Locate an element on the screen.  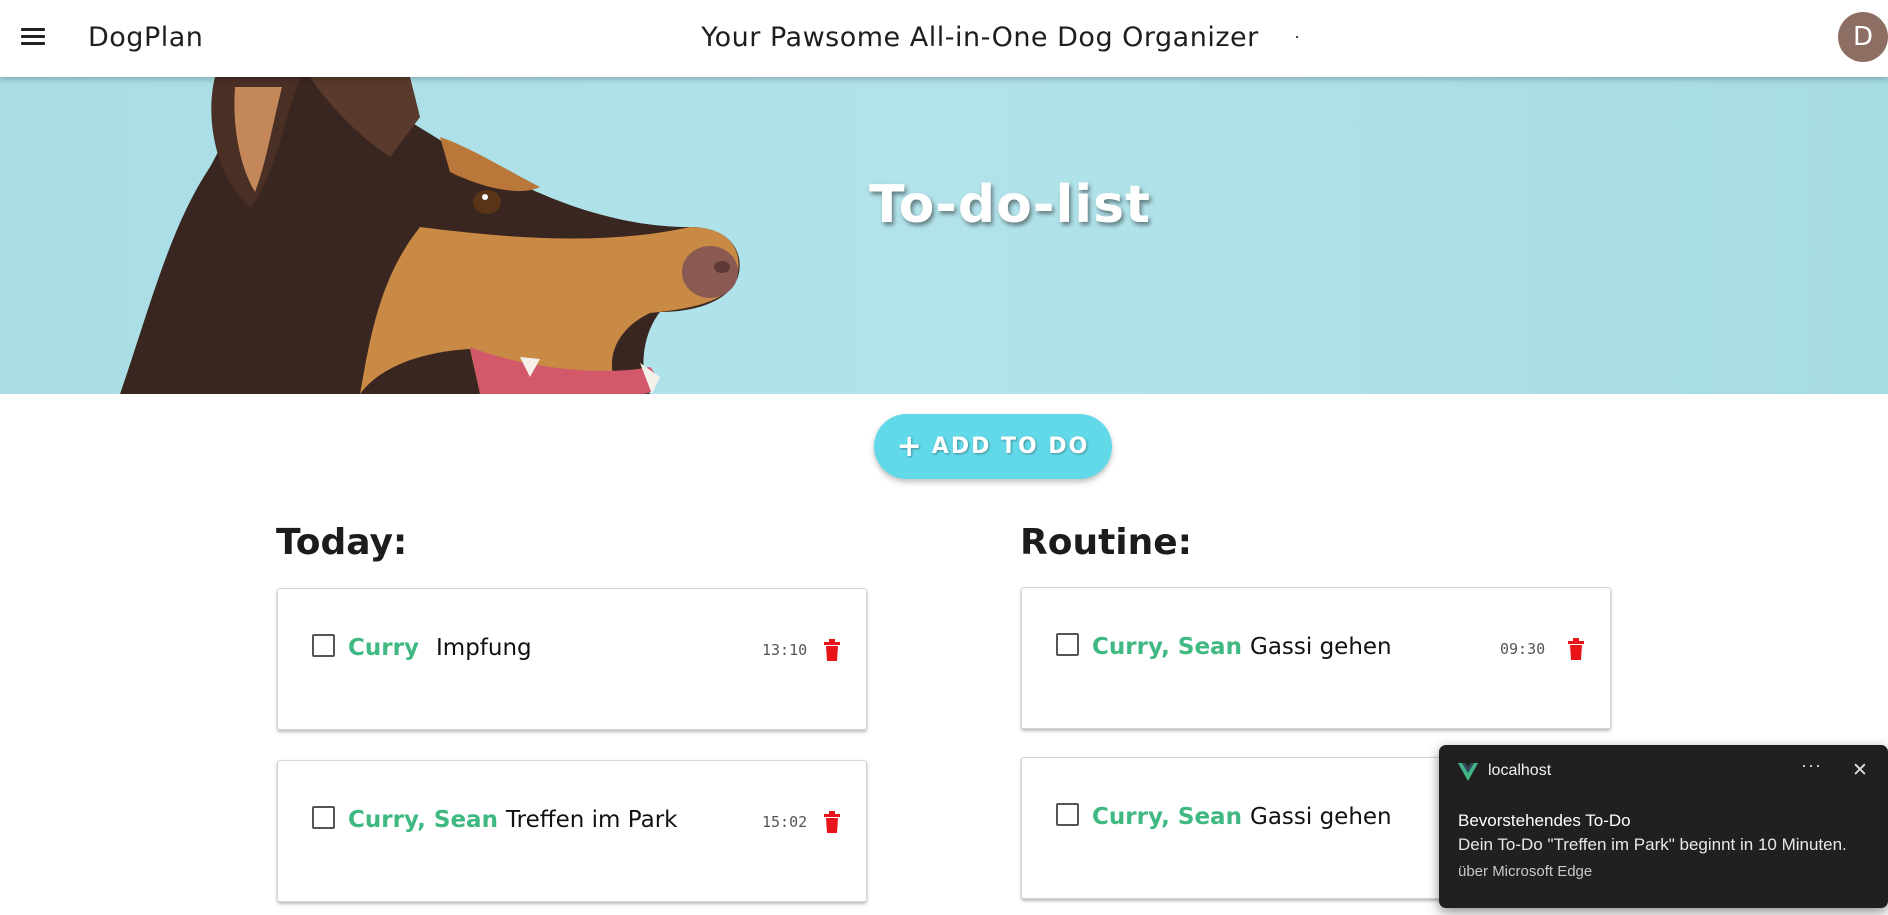
todo-card: Curry Impfung 13:10 is located at coordinates (572, 659).